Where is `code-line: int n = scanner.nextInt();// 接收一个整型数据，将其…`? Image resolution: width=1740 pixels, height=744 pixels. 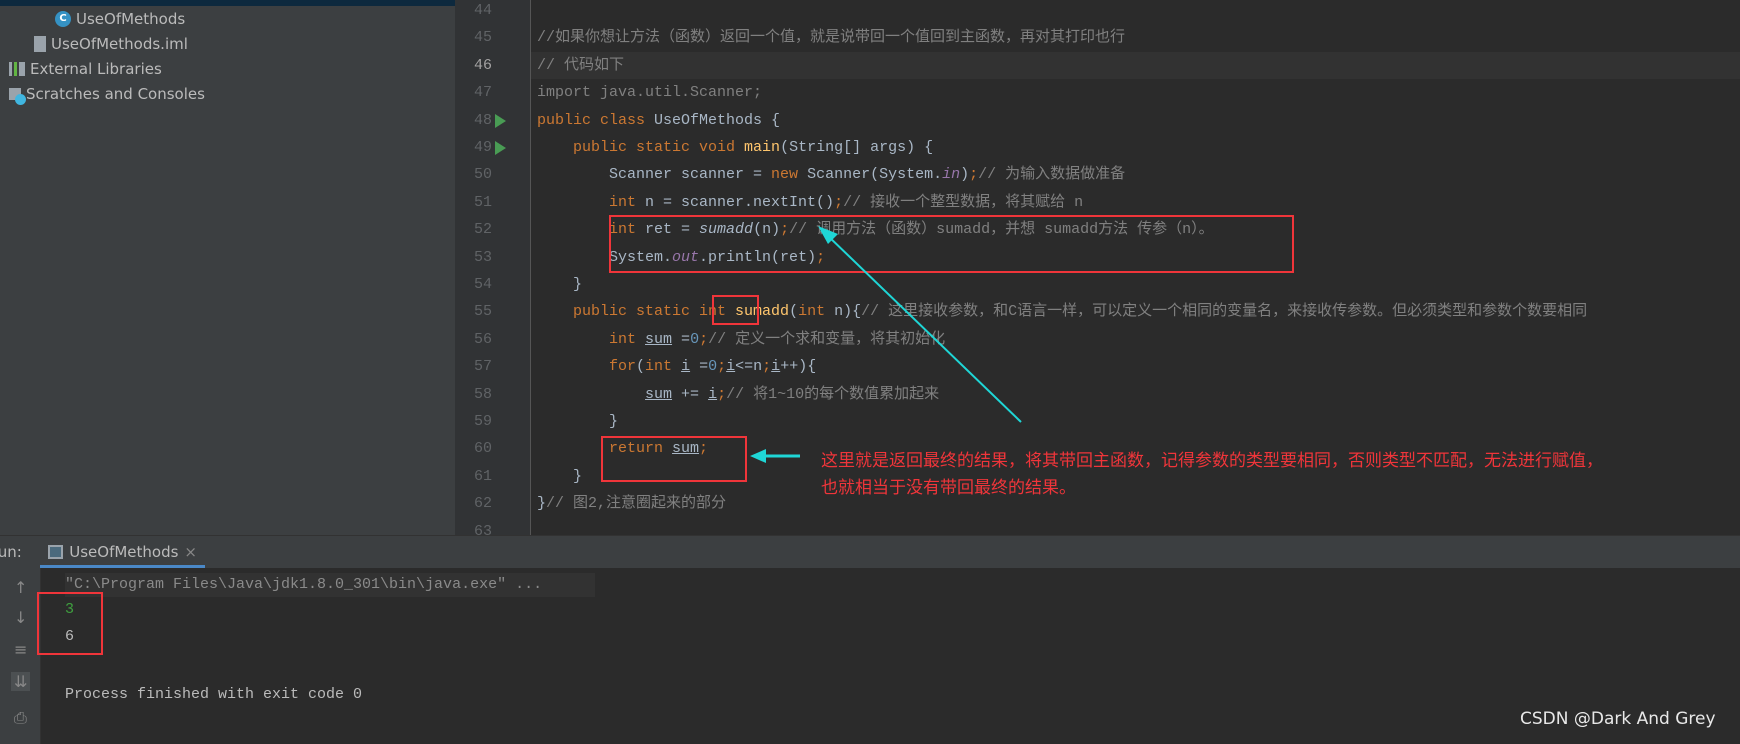
code-line: int n = scanner.nextInt();// 接收一个整型数据，将其… is located at coordinates (810, 202).